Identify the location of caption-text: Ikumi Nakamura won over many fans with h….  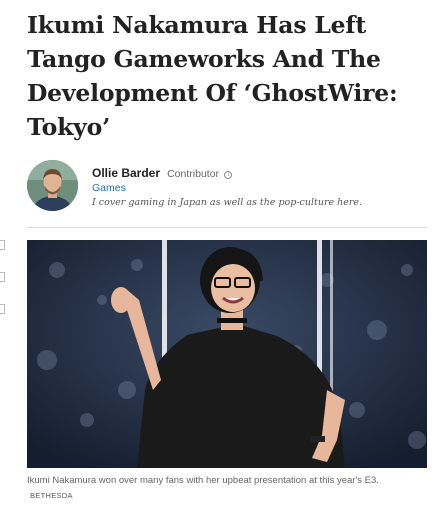
(203, 480).